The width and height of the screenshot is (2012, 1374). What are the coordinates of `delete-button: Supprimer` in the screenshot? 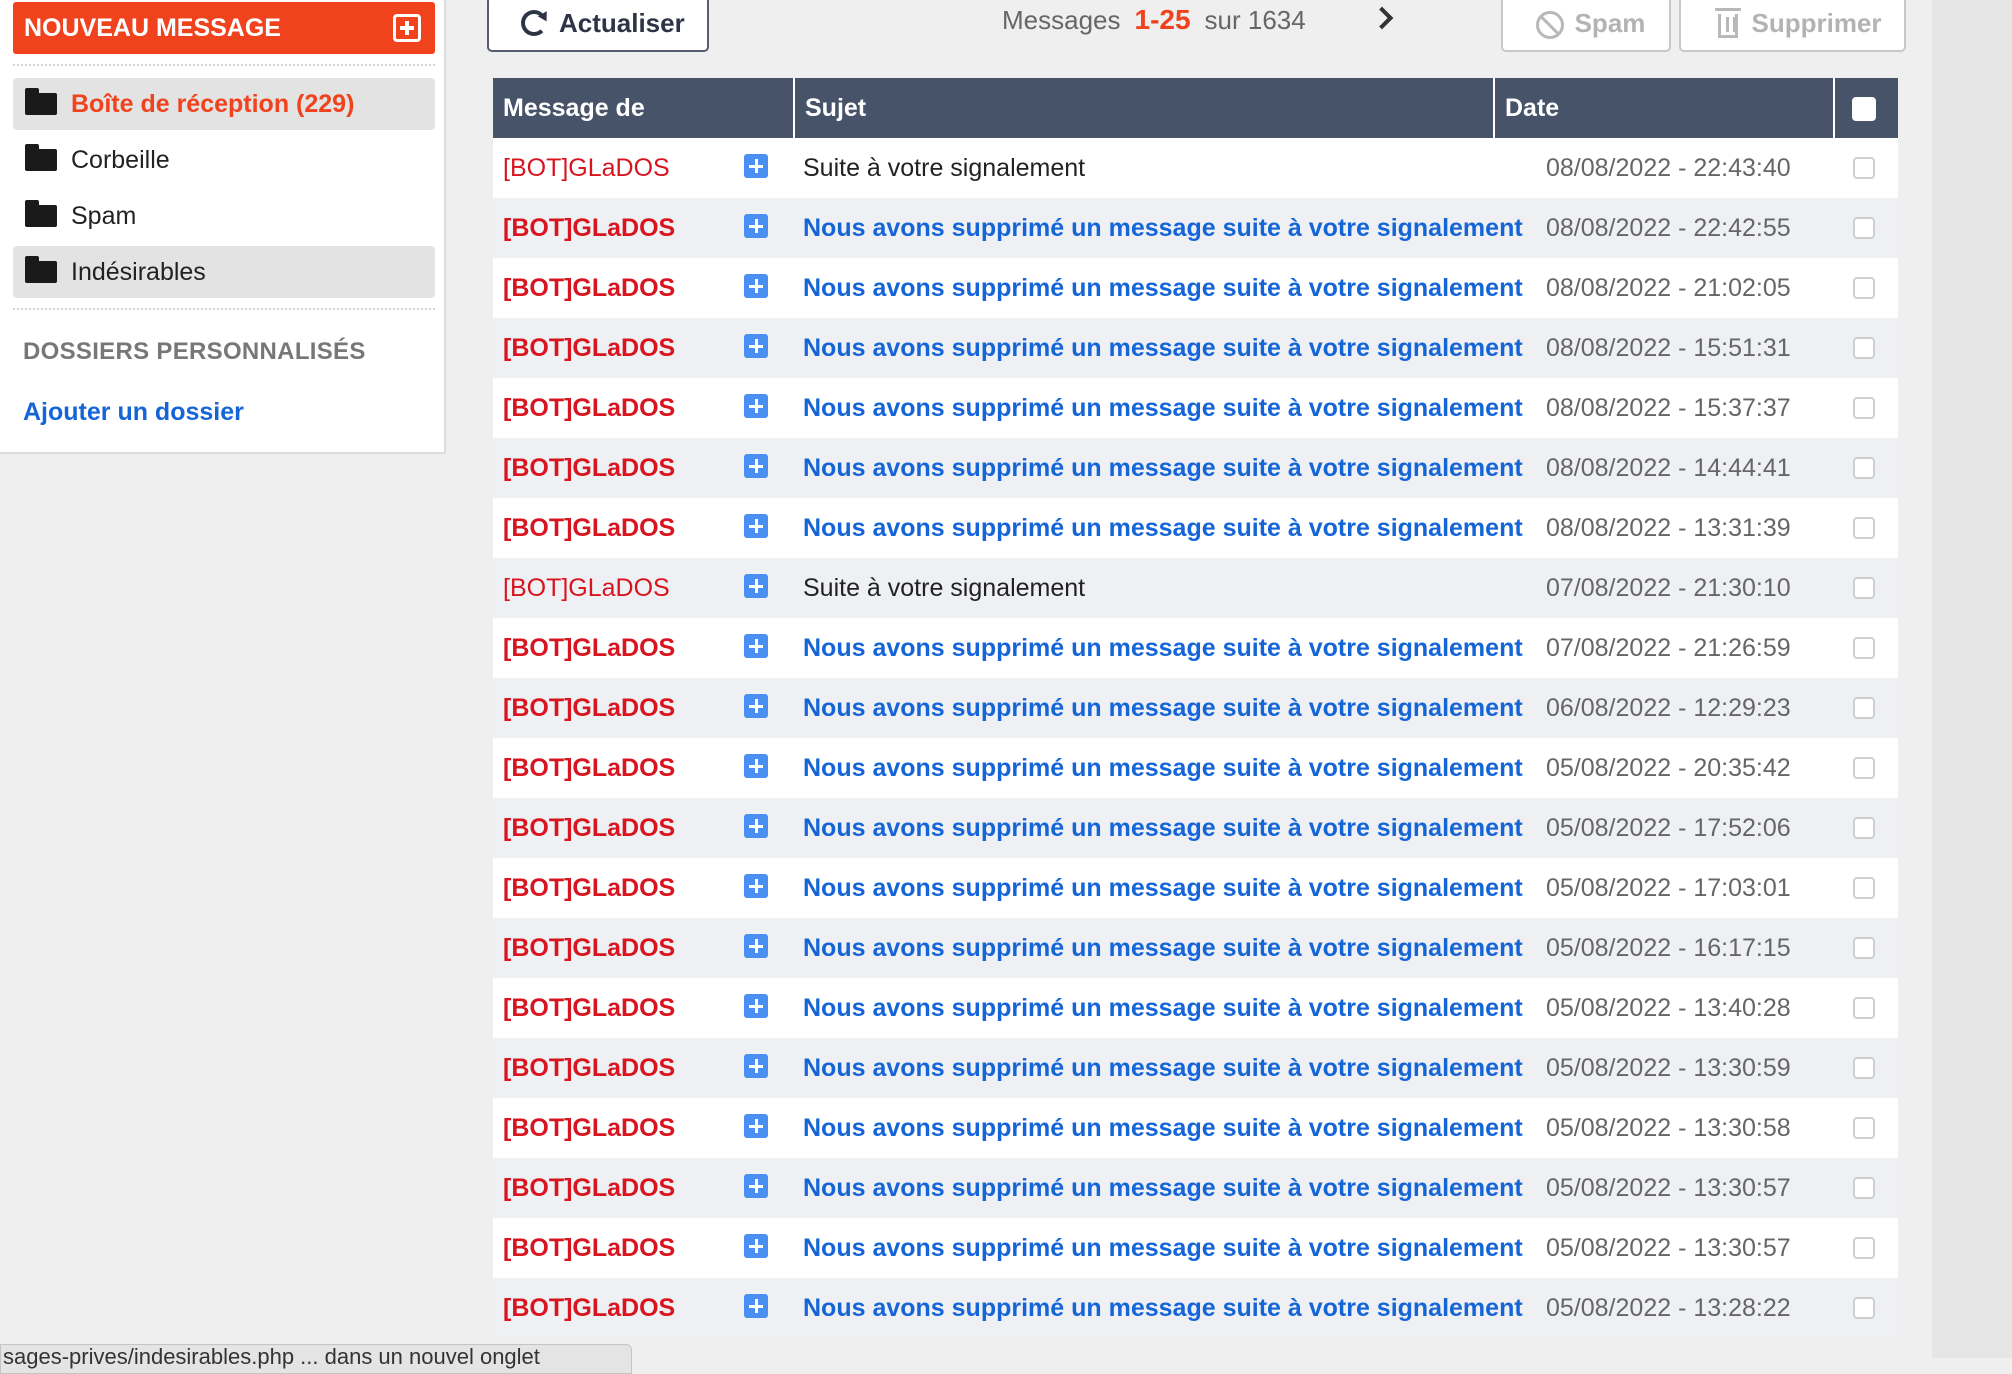 It's located at (1792, 26).